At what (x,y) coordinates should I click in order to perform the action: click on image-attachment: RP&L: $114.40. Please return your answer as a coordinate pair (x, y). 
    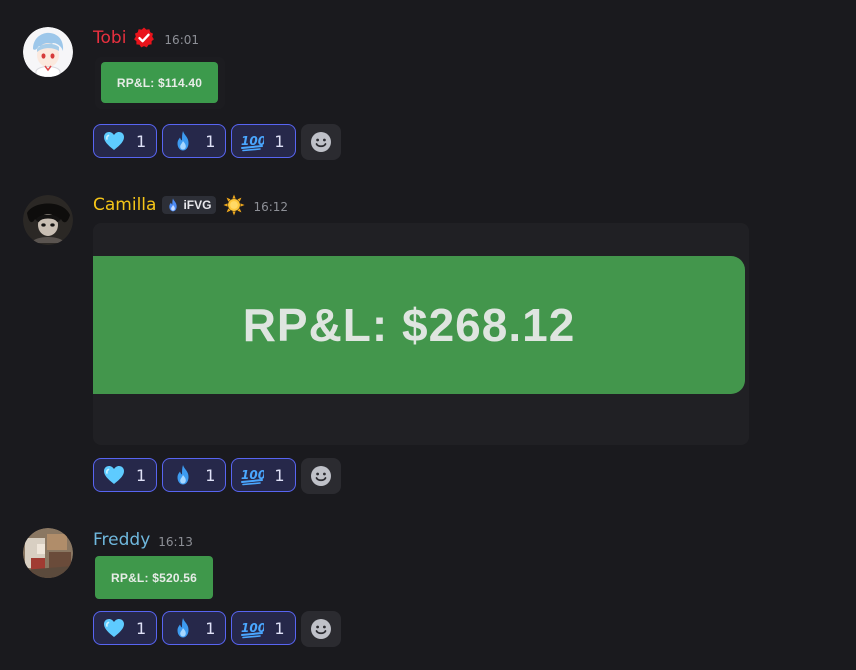
    Looking at the image, I should click on (160, 83).